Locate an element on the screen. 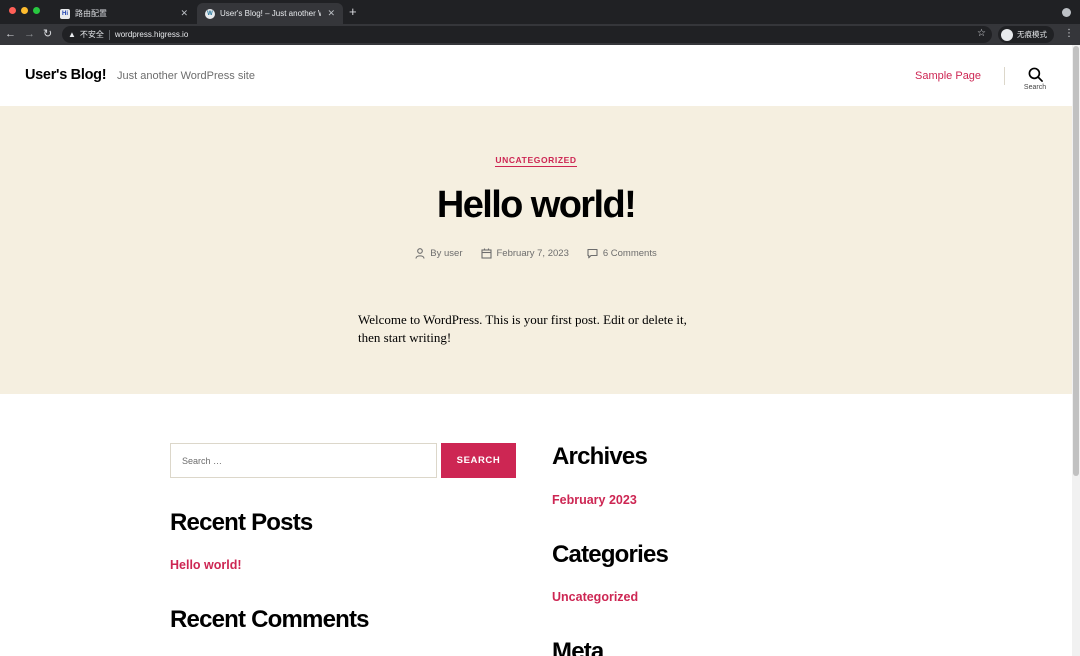  recent-posts-title: Recent Posts is located at coordinates (241, 522).